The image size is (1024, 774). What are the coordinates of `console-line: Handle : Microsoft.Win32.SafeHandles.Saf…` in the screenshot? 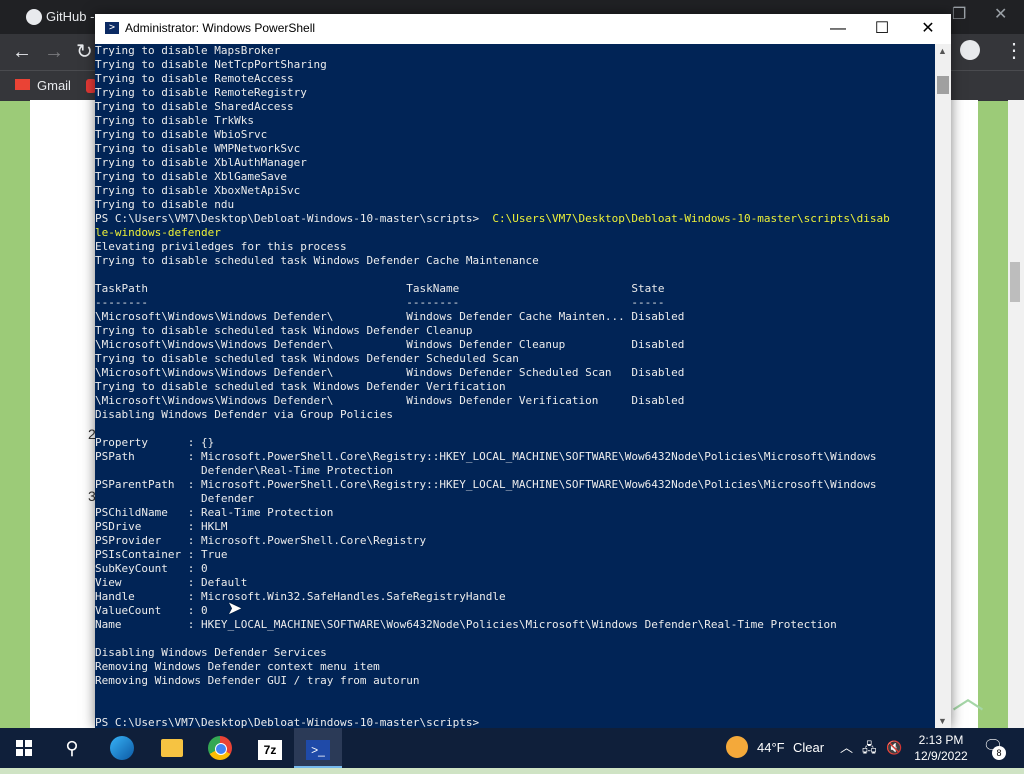 It's located at (515, 597).